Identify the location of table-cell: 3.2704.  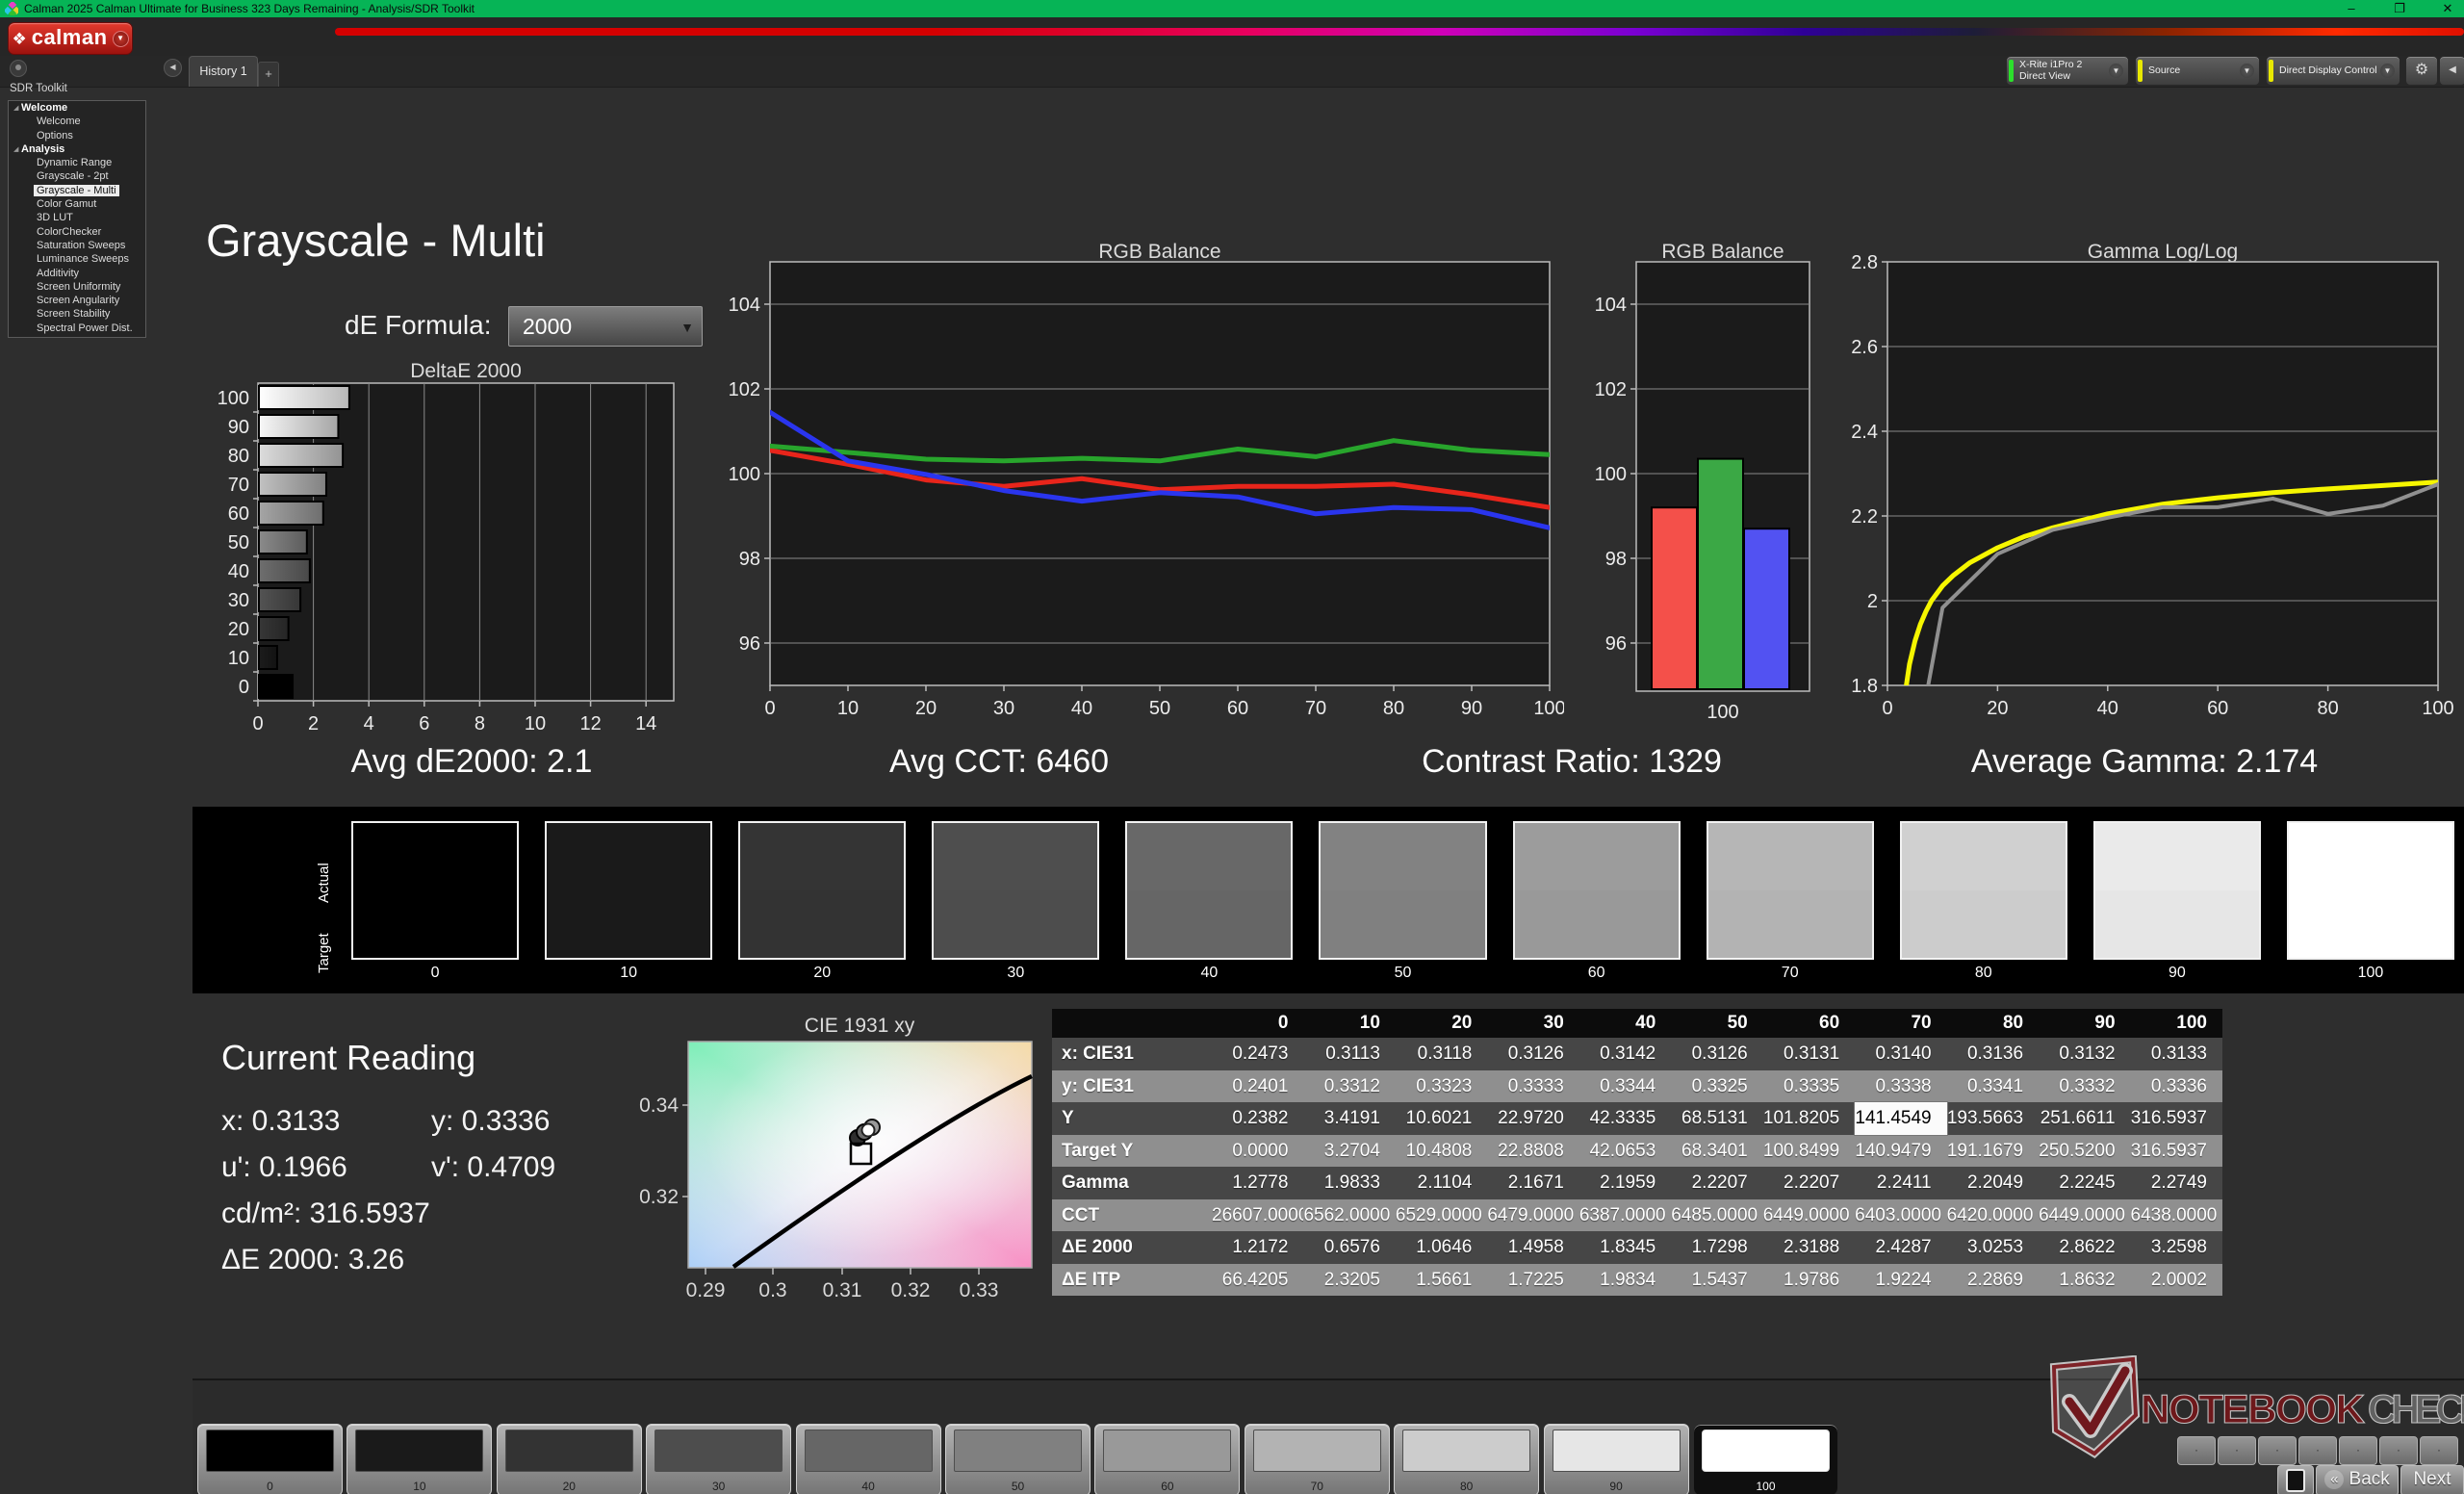
(1349, 1151).